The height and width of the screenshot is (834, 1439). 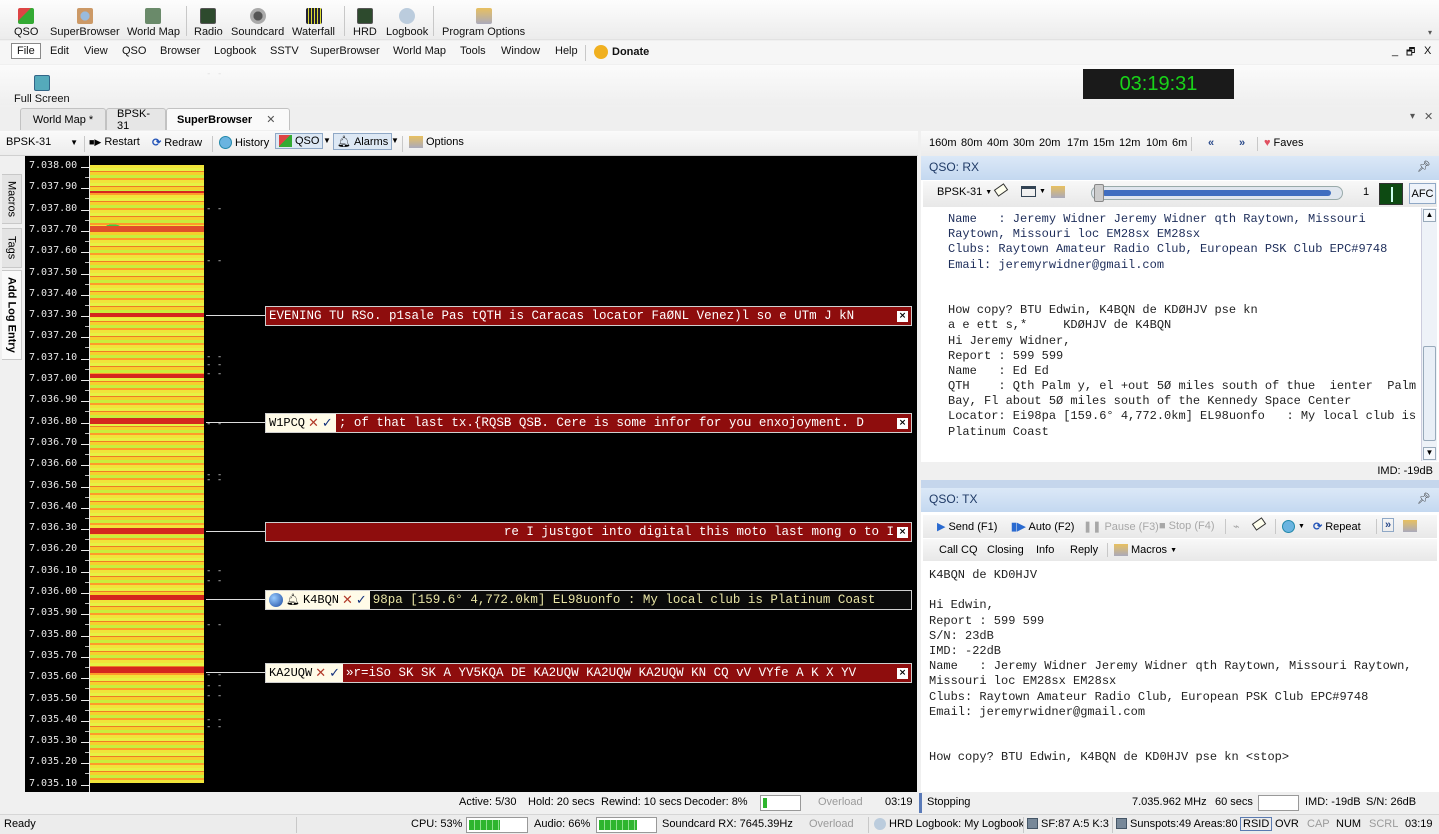 I want to click on close-decode-icon: ×, so click(x=902, y=423).